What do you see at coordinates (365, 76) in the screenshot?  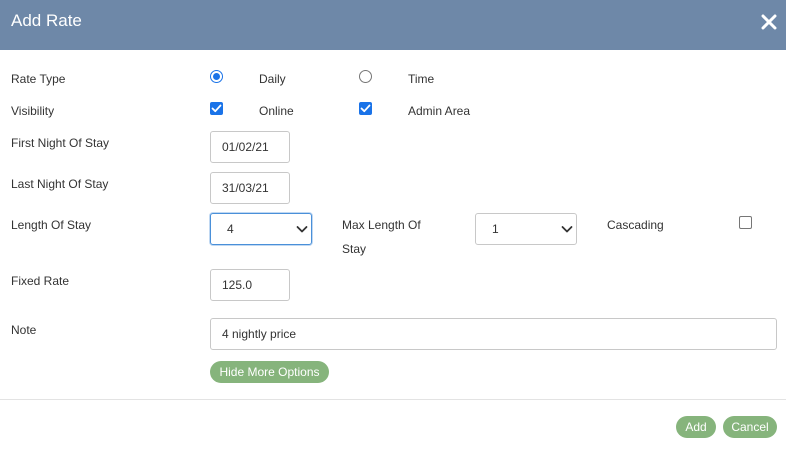 I see `rate-type-time-radio` at bounding box center [365, 76].